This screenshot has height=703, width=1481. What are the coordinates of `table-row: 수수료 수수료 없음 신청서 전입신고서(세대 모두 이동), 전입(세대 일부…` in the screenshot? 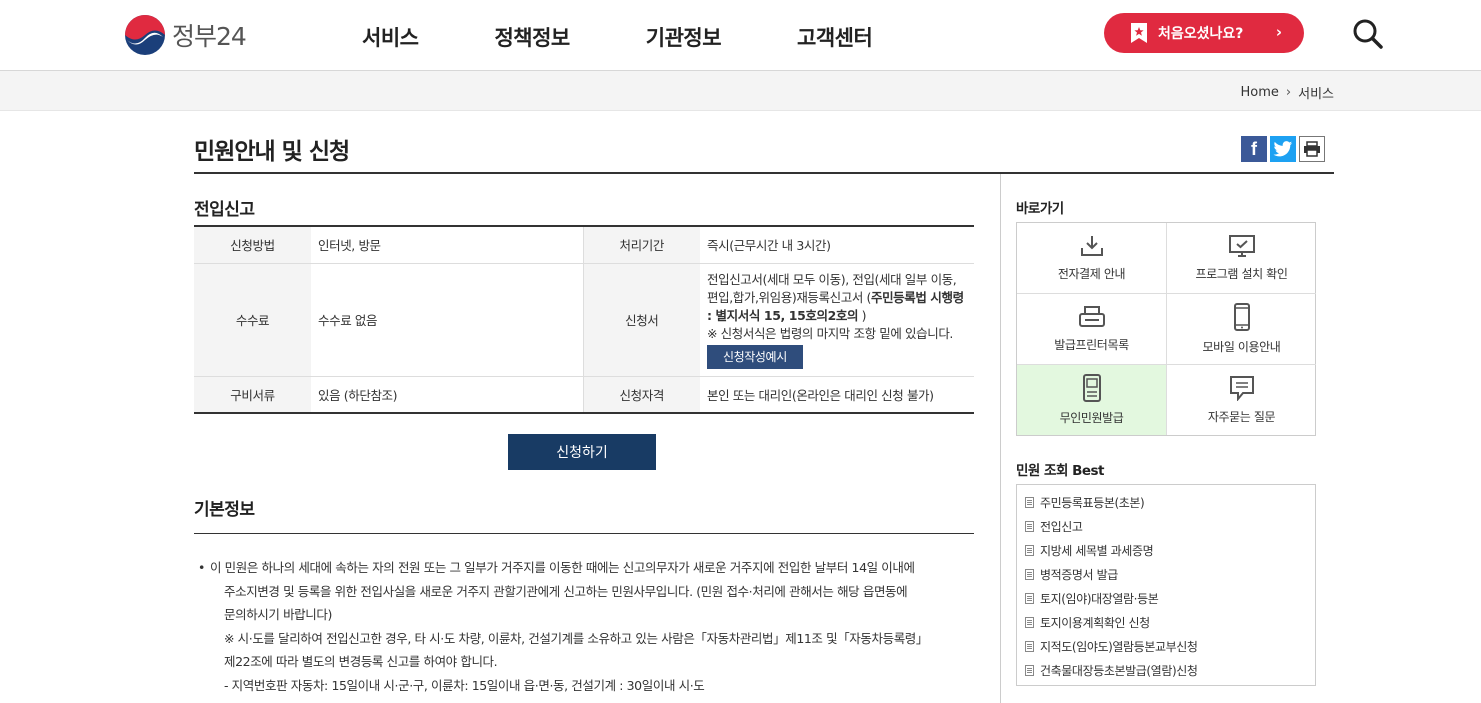 It's located at (584, 319).